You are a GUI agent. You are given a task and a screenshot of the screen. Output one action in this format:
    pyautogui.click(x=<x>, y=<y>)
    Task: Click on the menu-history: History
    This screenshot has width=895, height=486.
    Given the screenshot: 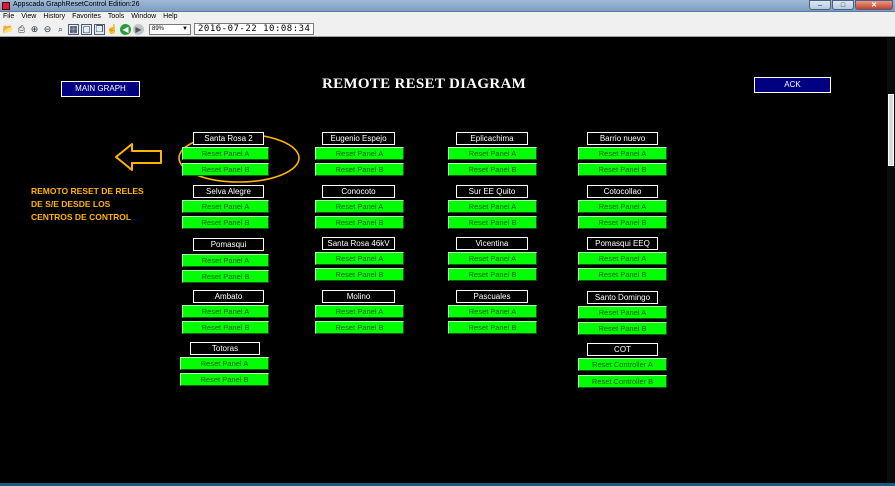 What is the action you would take?
    pyautogui.click(x=54, y=17)
    